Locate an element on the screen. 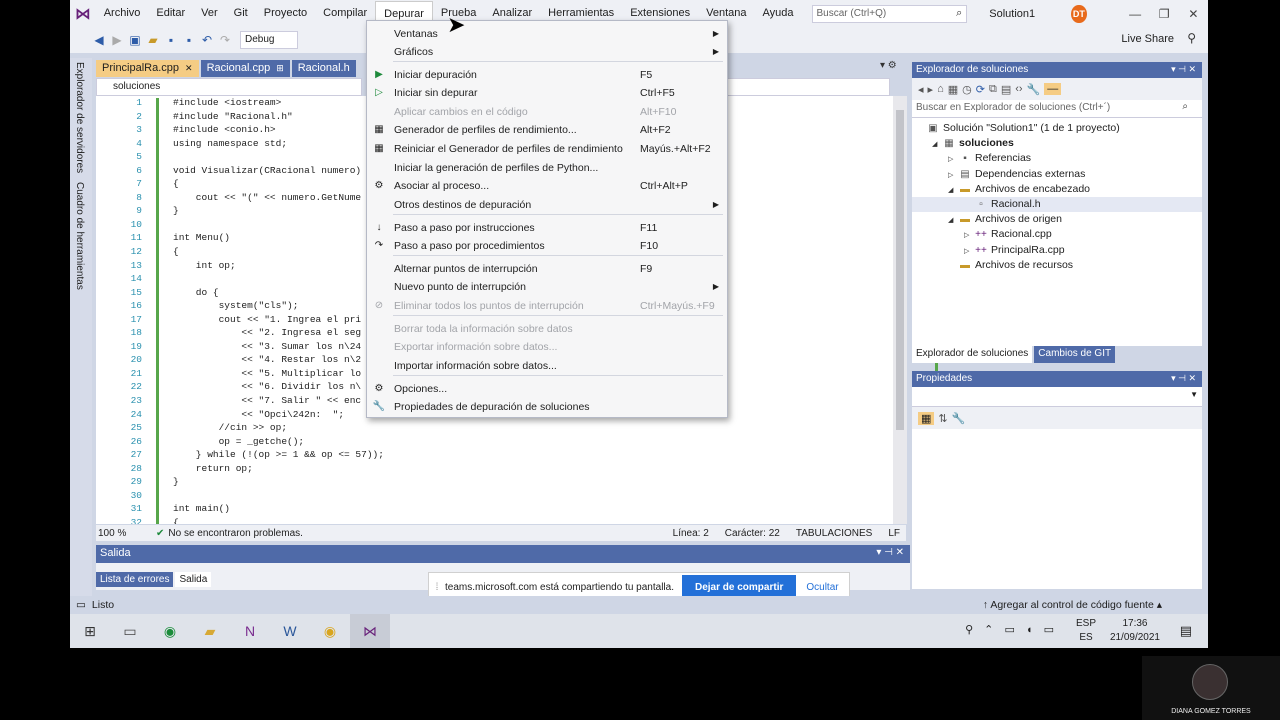 This screenshot has height=720, width=1280. code-line: << "4. Restar los n\2 is located at coordinates (278, 360).